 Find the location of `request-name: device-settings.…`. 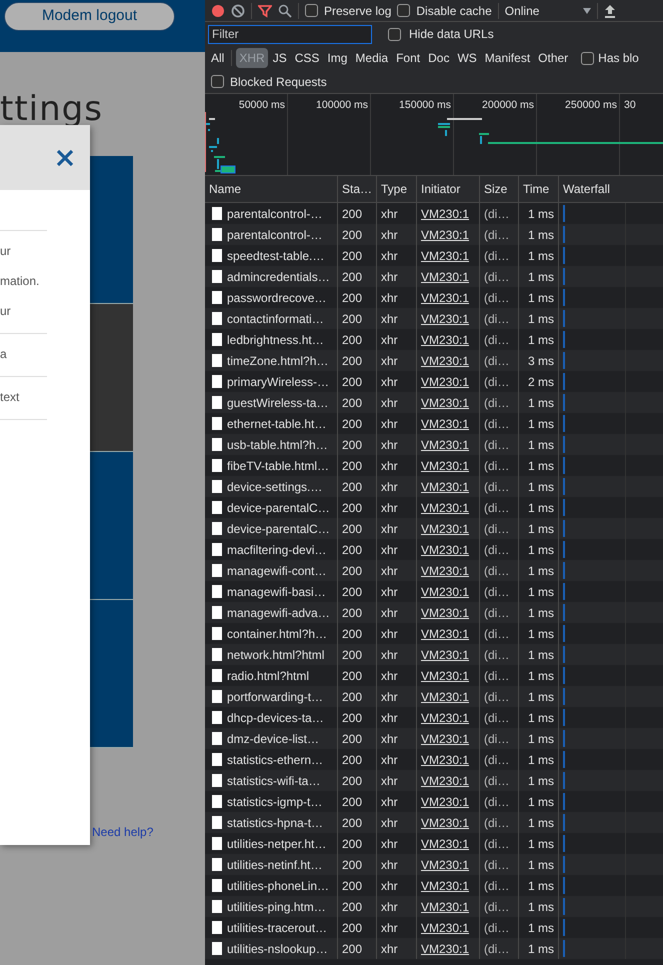

request-name: device-settings.… is located at coordinates (274, 487).